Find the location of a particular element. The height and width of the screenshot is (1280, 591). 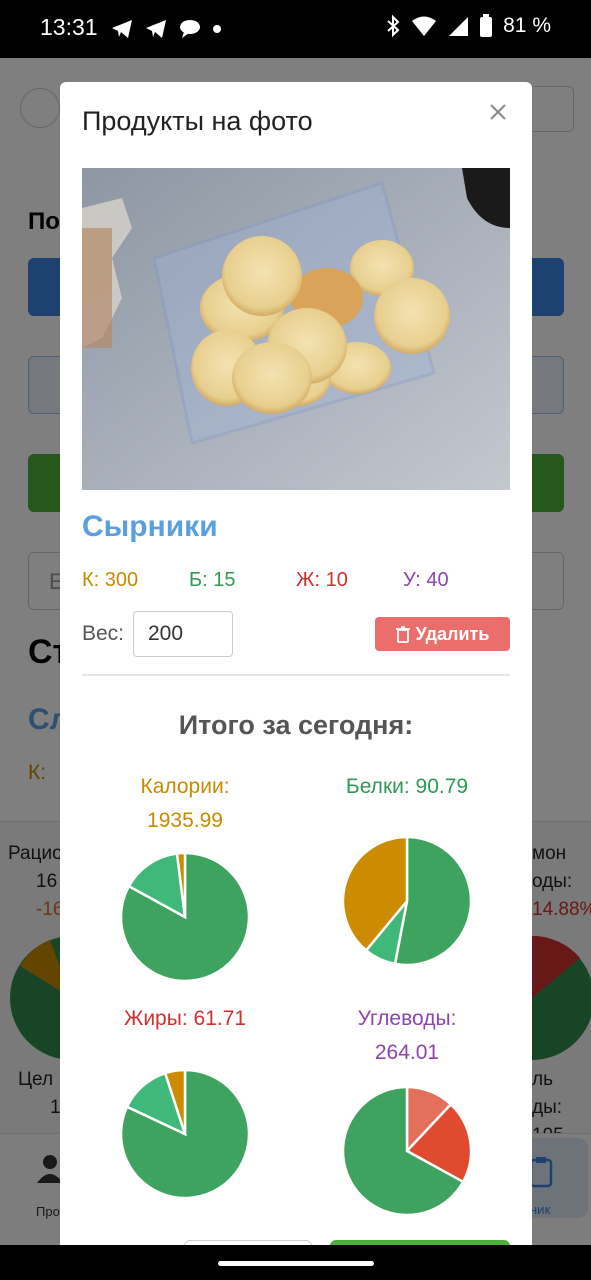

notification-icons is located at coordinates (166, 29).